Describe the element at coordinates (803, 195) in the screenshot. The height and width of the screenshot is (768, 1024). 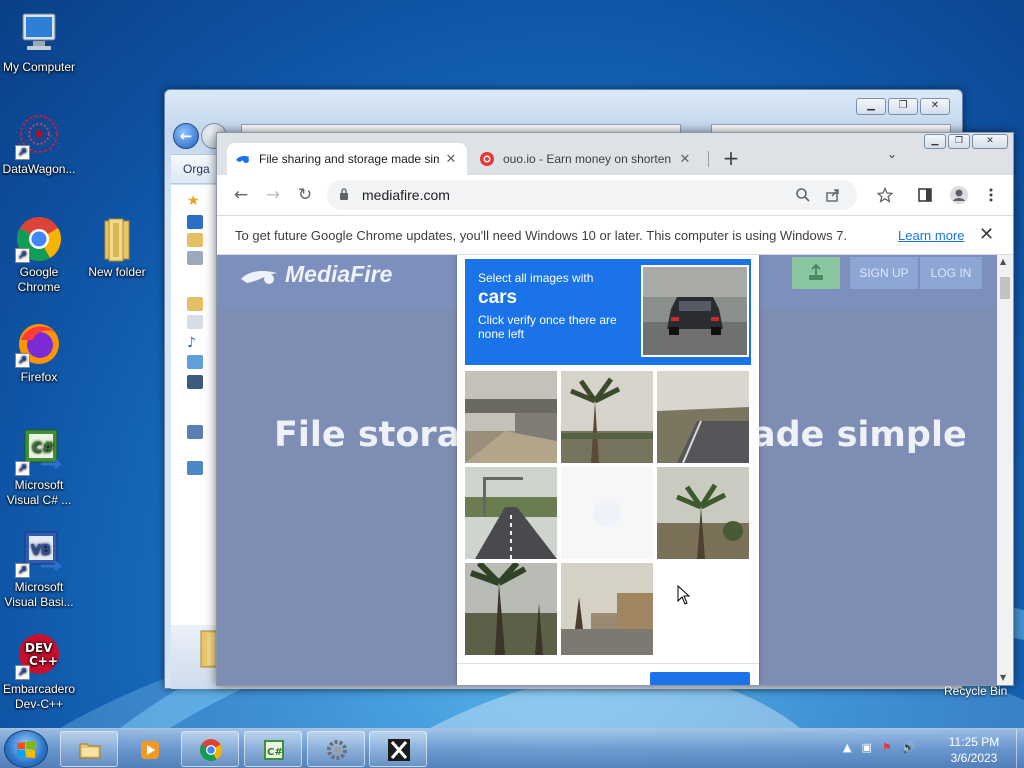
I see `zoom-search-icon` at that location.